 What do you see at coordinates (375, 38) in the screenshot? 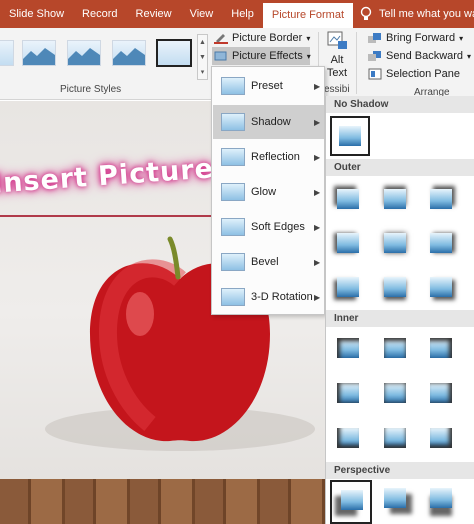
I see `bring-forward-icon` at bounding box center [375, 38].